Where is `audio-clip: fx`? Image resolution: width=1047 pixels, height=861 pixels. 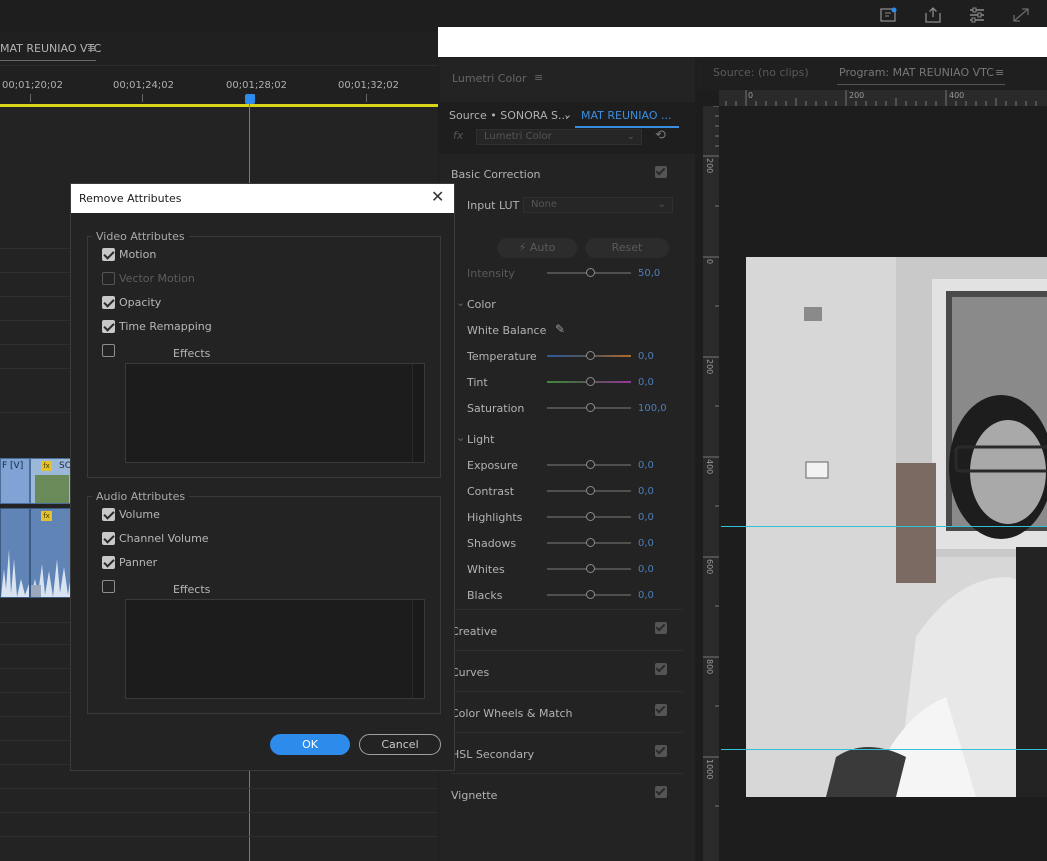 audio-clip: fx is located at coordinates (51, 553).